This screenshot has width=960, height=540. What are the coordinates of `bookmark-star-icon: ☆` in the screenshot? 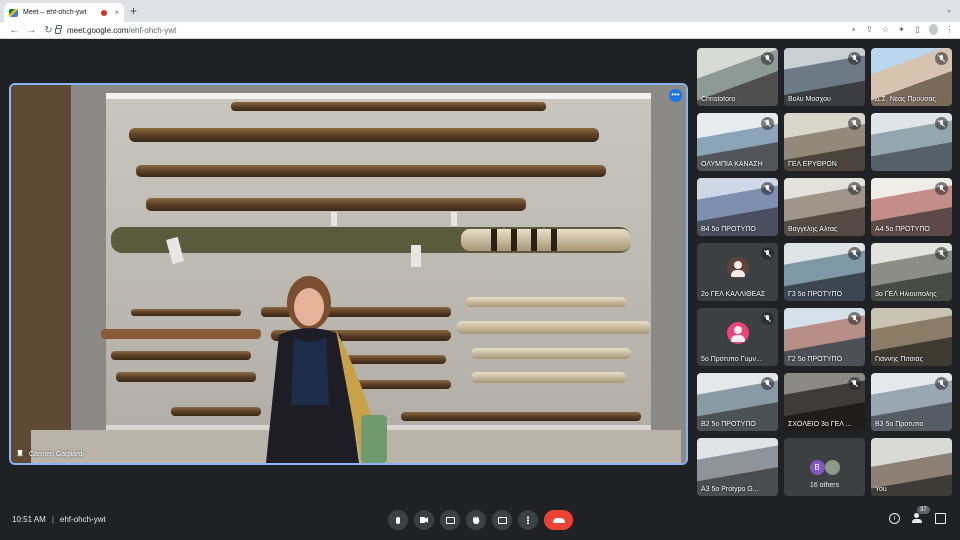 It's located at (885, 29).